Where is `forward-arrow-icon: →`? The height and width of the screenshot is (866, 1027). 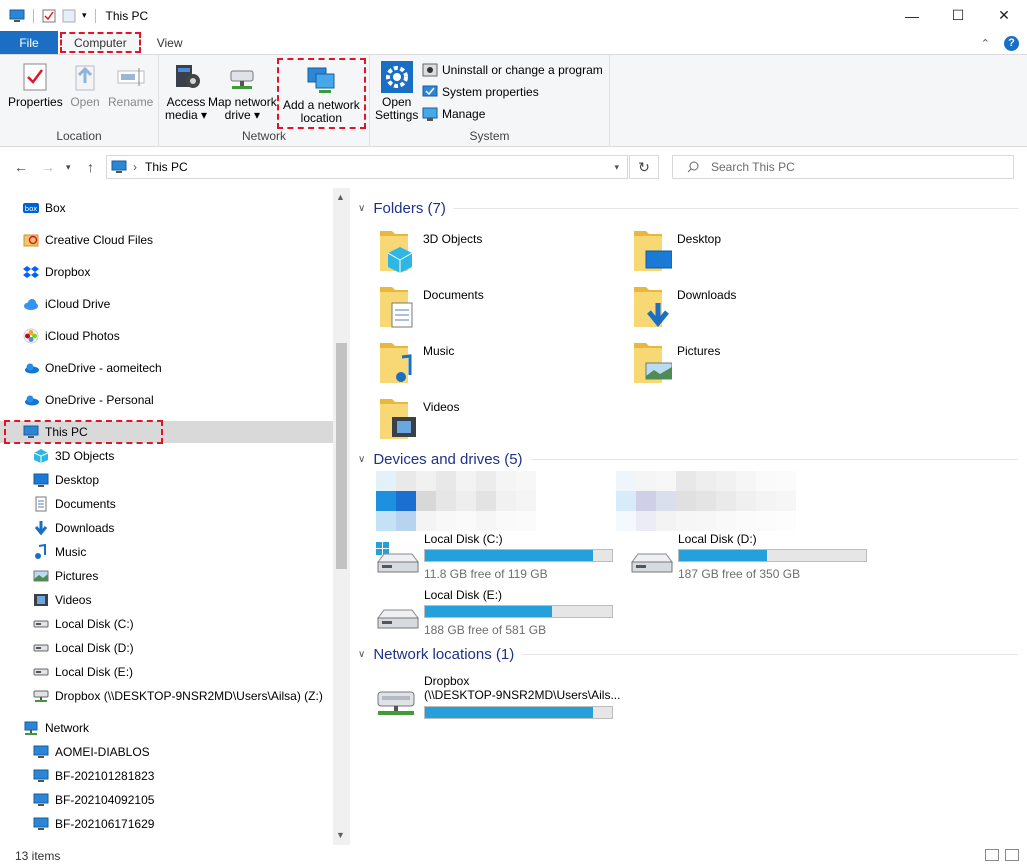 forward-arrow-icon: → is located at coordinates (48, 167).